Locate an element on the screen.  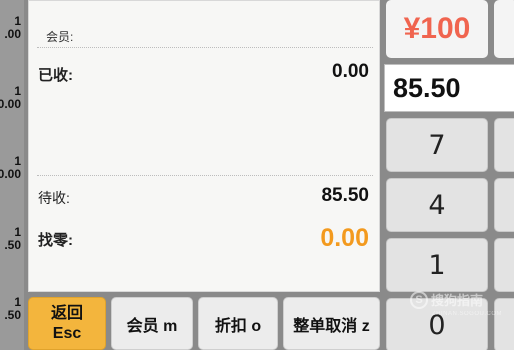
back-button-key: Esc is located at coordinates (67, 333).